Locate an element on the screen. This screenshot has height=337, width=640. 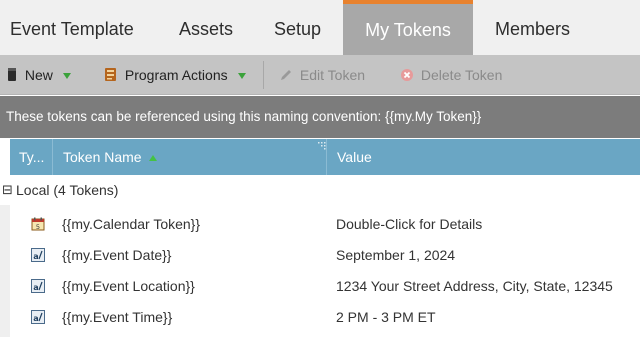
program-actions-button: Program Actions is located at coordinates (175, 75).